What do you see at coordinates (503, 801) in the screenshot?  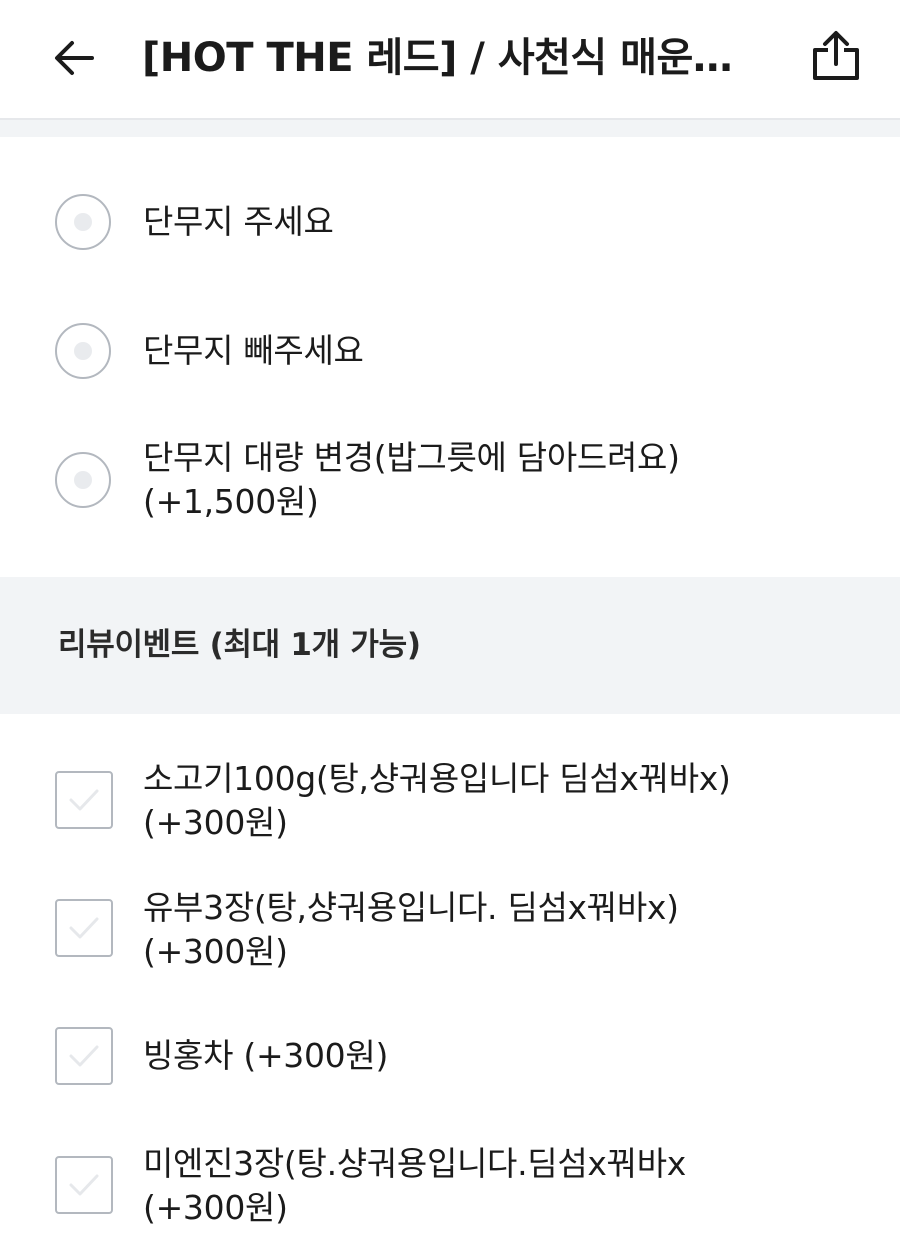 I see `option-label: 소고기100g(탕,샹궈용입니다 딤섬x꿔바x) (+300원)` at bounding box center [503, 801].